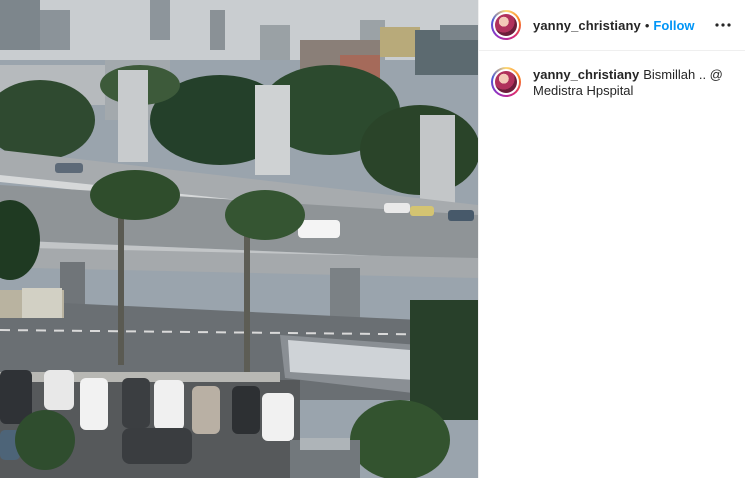 This screenshot has height=478, width=745. I want to click on username-link: yanny_christiany, so click(587, 25).